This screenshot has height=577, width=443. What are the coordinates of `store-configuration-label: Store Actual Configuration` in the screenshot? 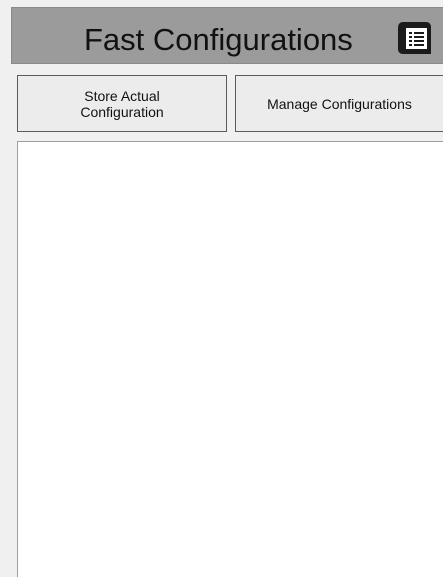 It's located at (122, 103).